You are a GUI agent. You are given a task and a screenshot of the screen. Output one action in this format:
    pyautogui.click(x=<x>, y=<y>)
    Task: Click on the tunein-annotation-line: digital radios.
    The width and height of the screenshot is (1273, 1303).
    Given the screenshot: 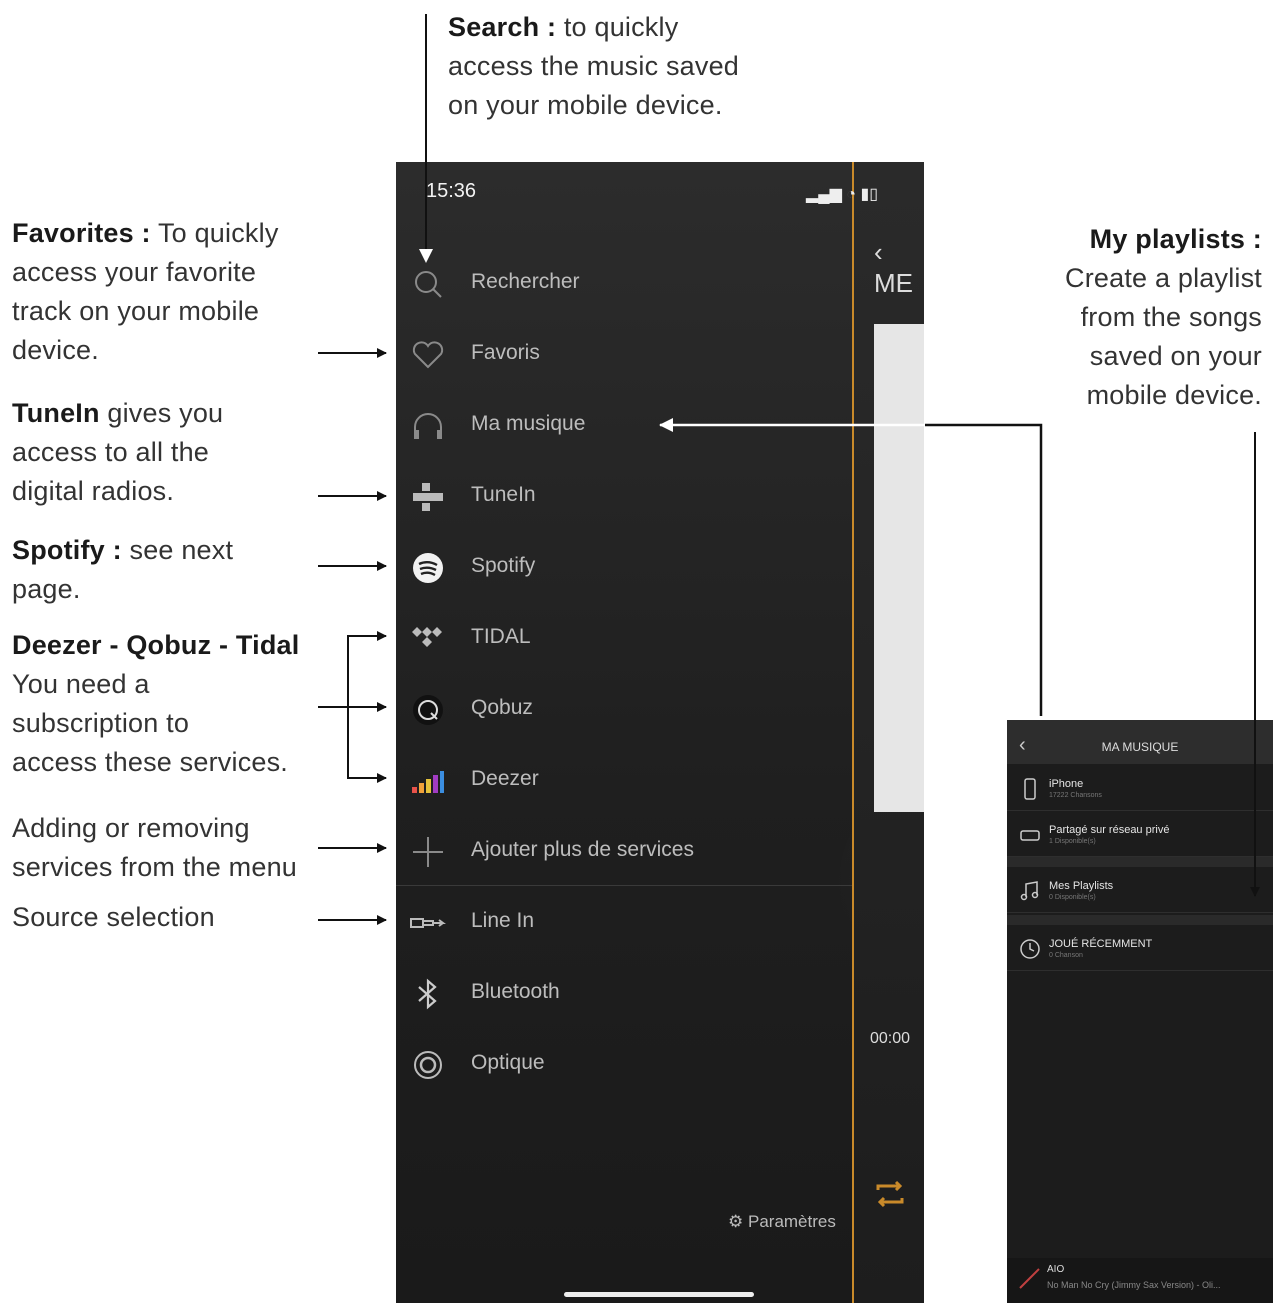 What is the action you would take?
    pyautogui.click(x=93, y=491)
    